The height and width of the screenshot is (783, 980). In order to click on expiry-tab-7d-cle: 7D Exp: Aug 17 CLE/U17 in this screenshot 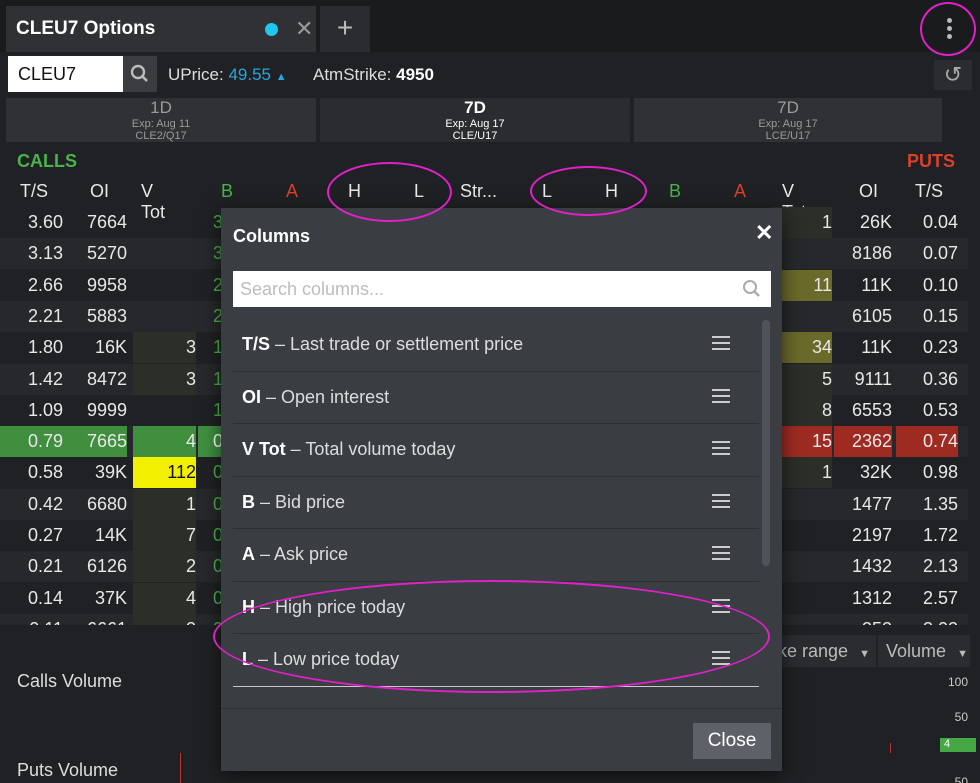, I will do `click(475, 120)`.